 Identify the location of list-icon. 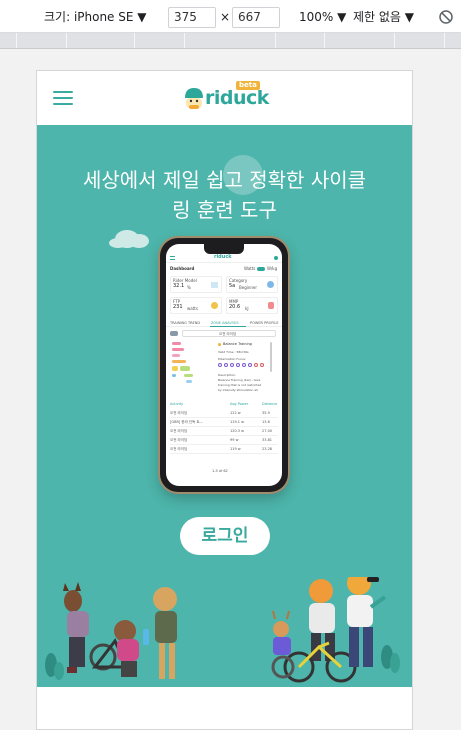
(214, 285).